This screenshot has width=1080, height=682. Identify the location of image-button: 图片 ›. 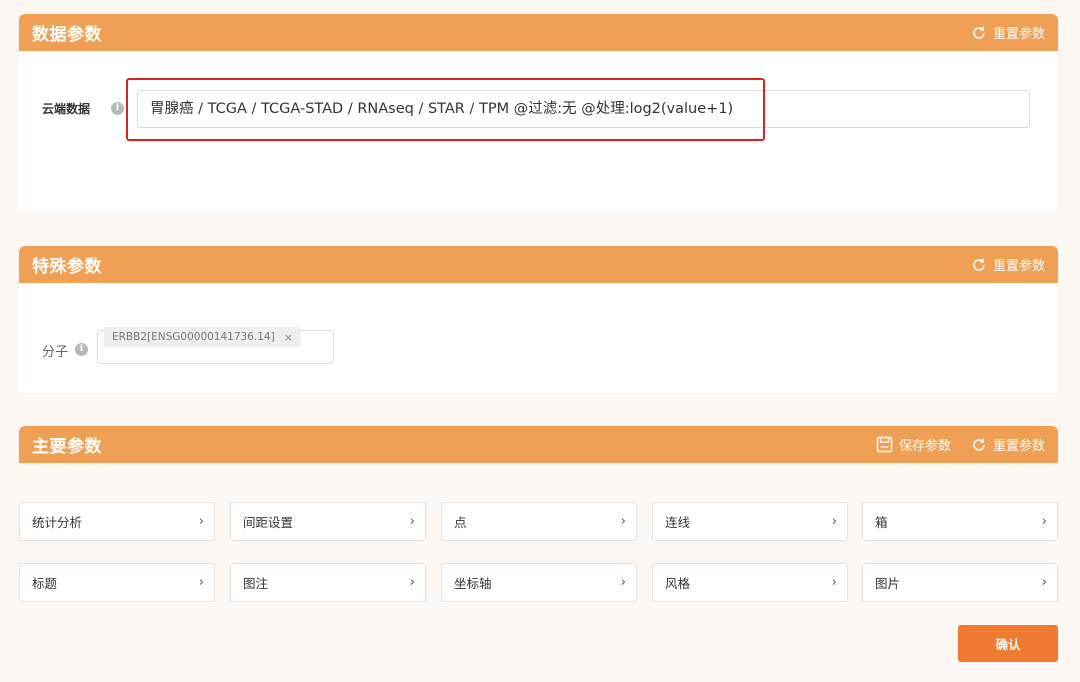
(960, 582).